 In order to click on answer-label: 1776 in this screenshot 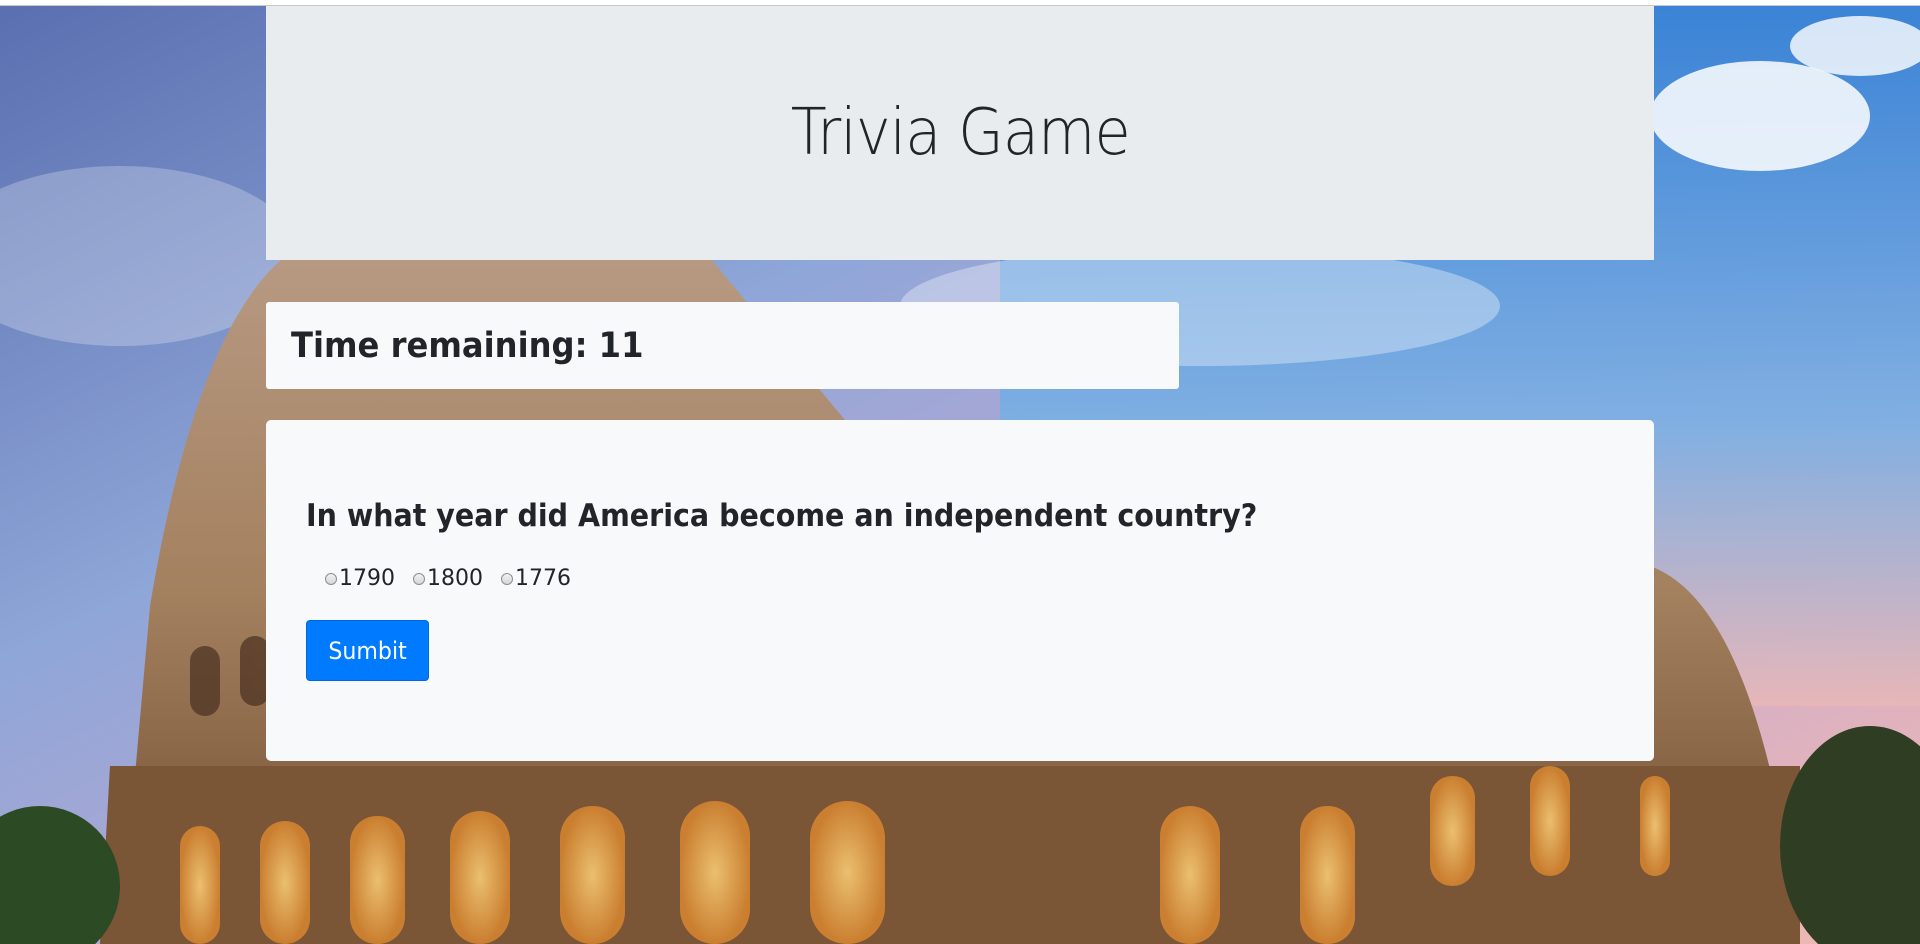, I will do `click(543, 578)`.